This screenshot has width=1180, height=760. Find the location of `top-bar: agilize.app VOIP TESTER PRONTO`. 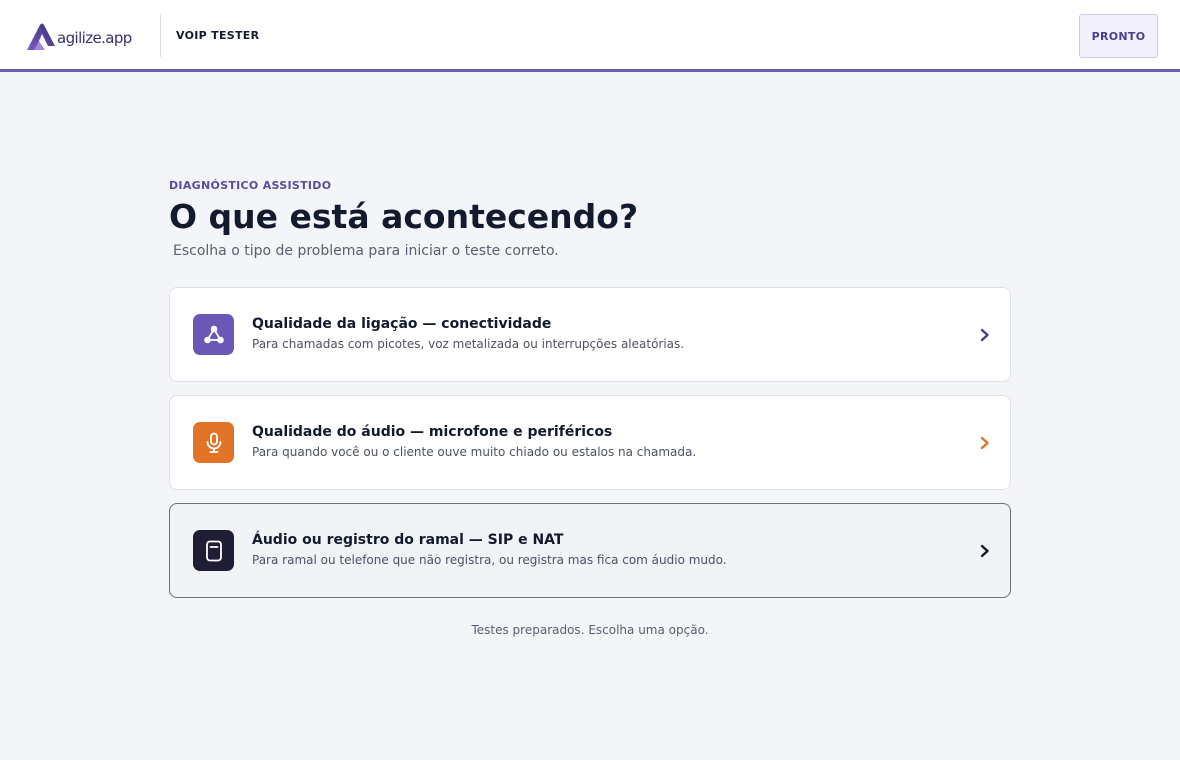

top-bar: agilize.app VOIP TESTER PRONTO is located at coordinates (590, 36).